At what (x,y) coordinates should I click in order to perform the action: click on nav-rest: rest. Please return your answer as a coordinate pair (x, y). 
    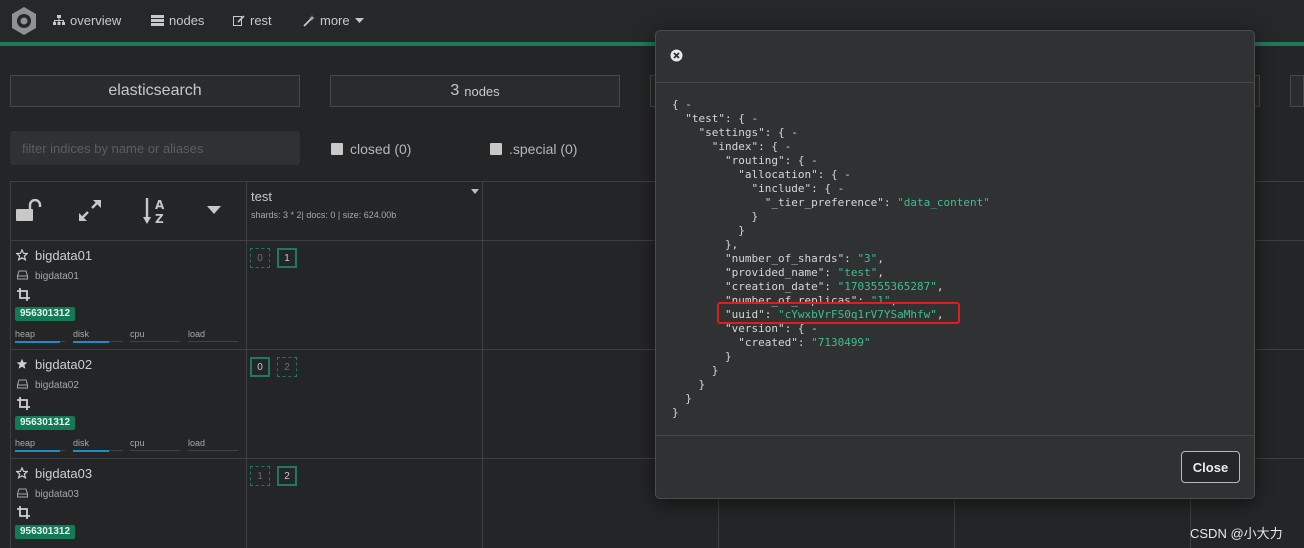
    Looking at the image, I should click on (252, 20).